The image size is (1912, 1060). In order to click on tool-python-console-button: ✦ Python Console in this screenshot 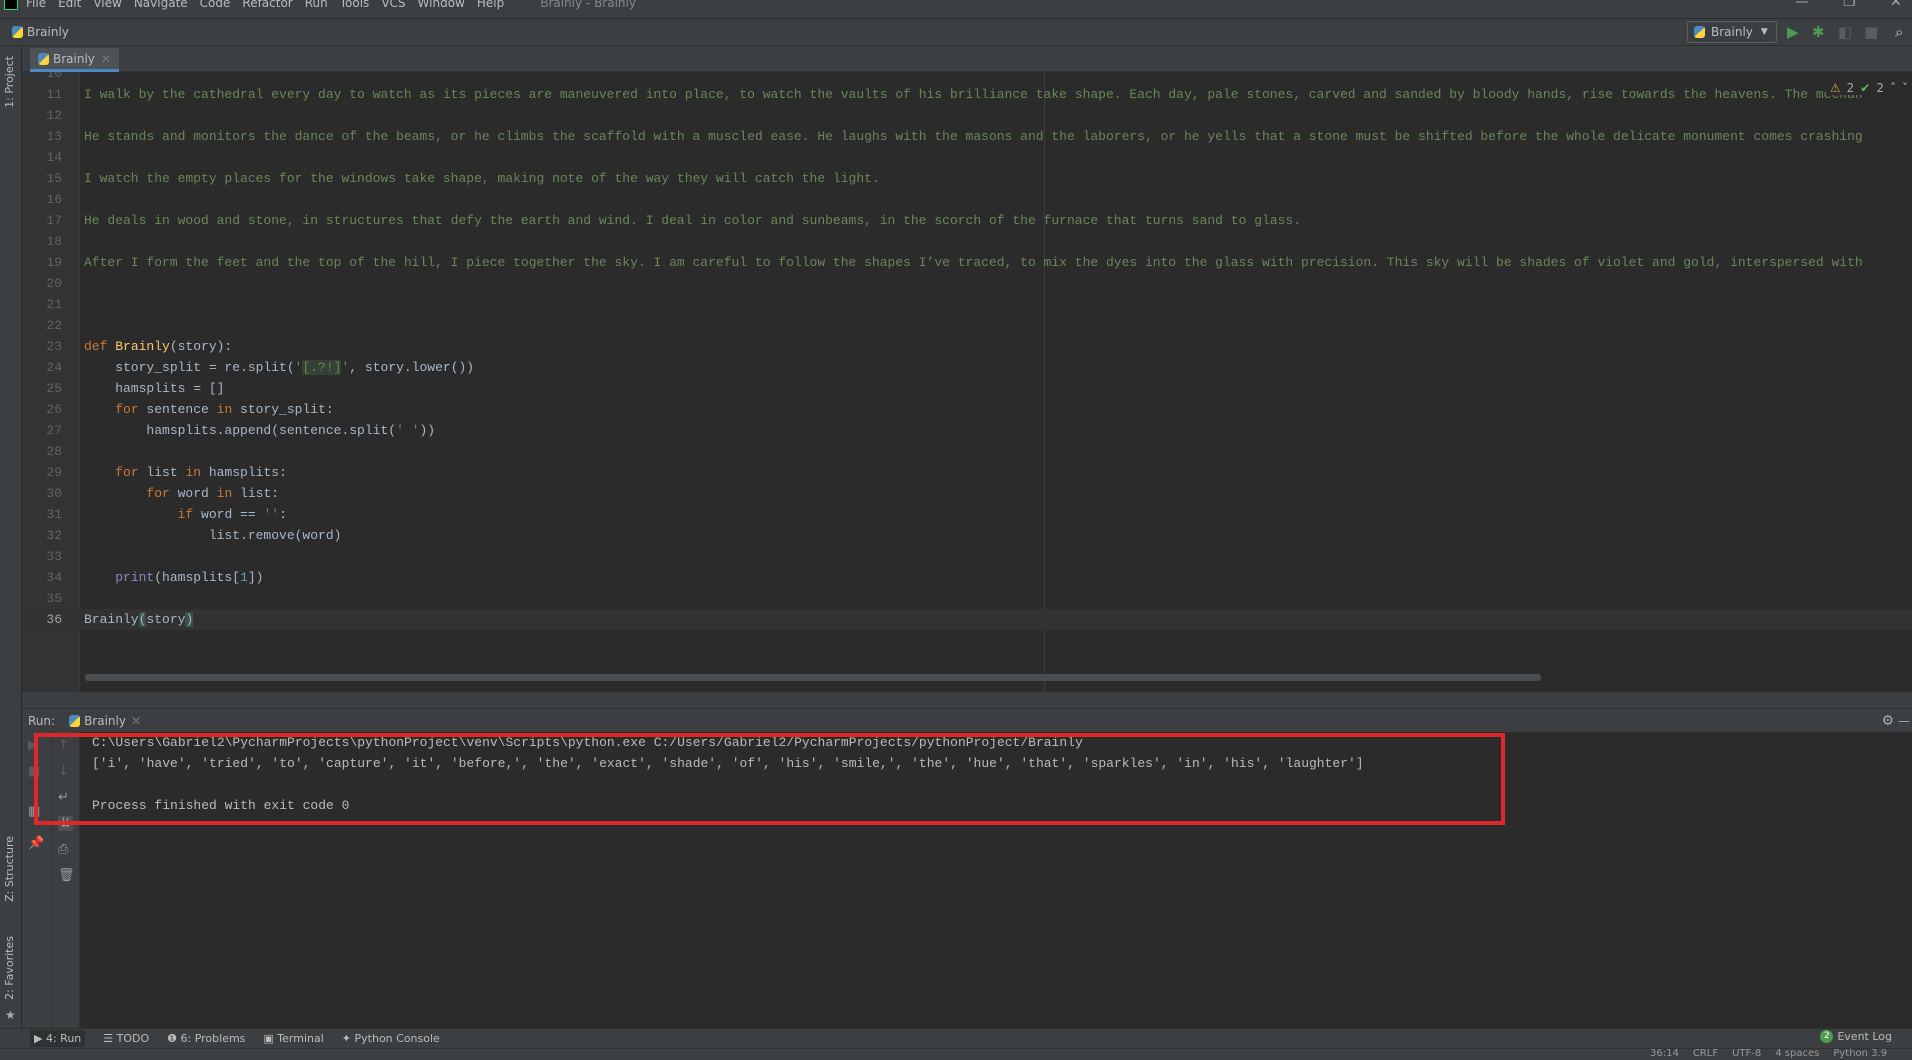, I will do `click(391, 1038)`.